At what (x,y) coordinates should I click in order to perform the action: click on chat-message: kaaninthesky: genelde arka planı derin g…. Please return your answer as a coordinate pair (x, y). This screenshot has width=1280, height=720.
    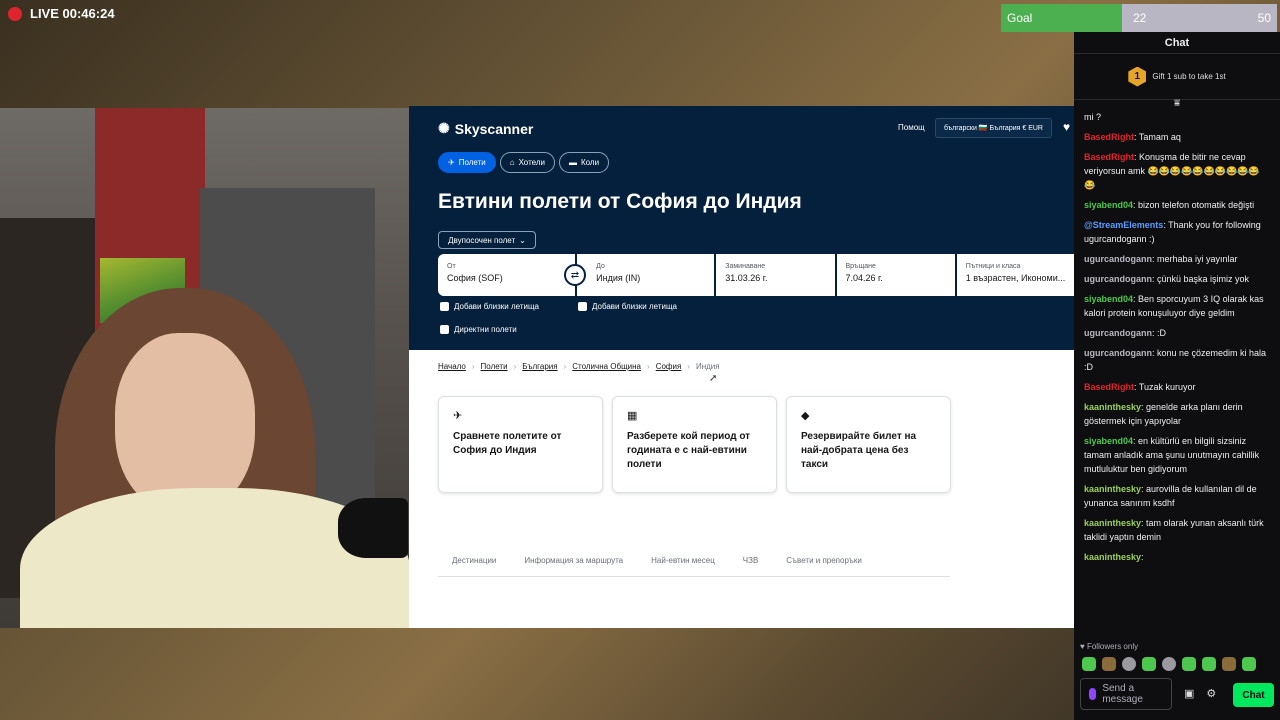
    Looking at the image, I should click on (1177, 414).